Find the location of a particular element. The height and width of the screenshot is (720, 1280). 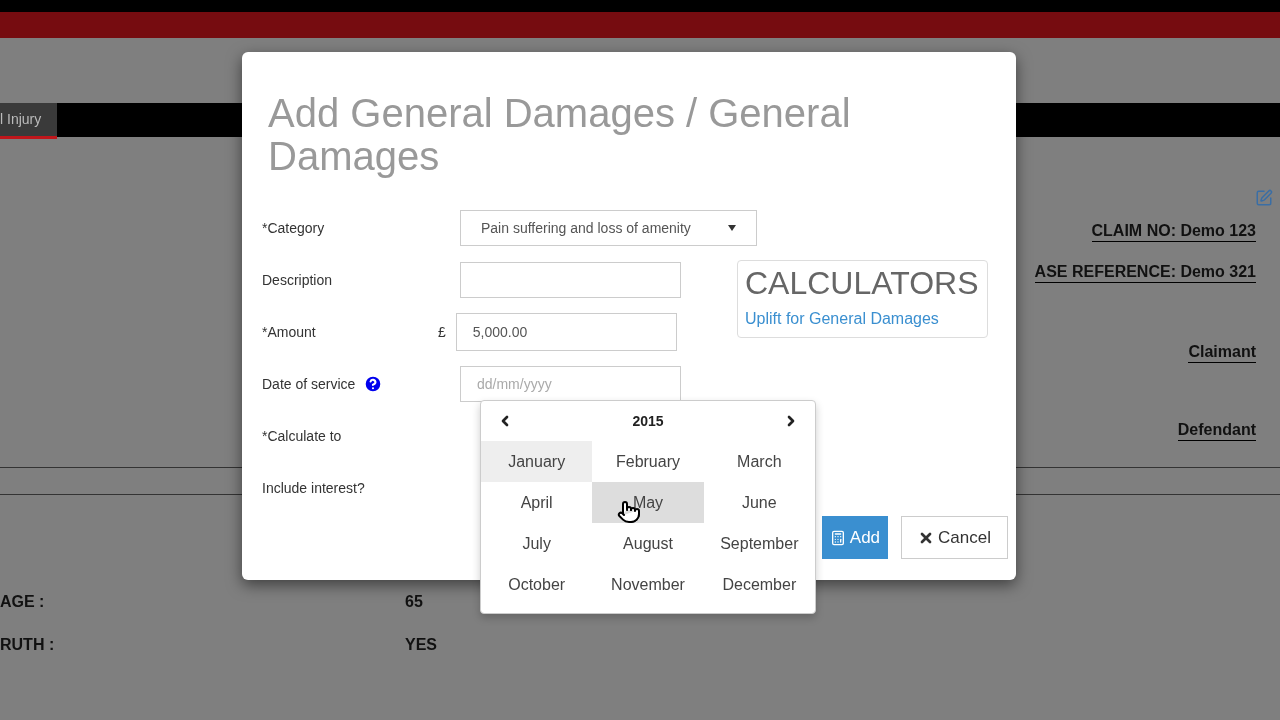

category-select: Pain suffering and loss of amenity is located at coordinates (608, 228).